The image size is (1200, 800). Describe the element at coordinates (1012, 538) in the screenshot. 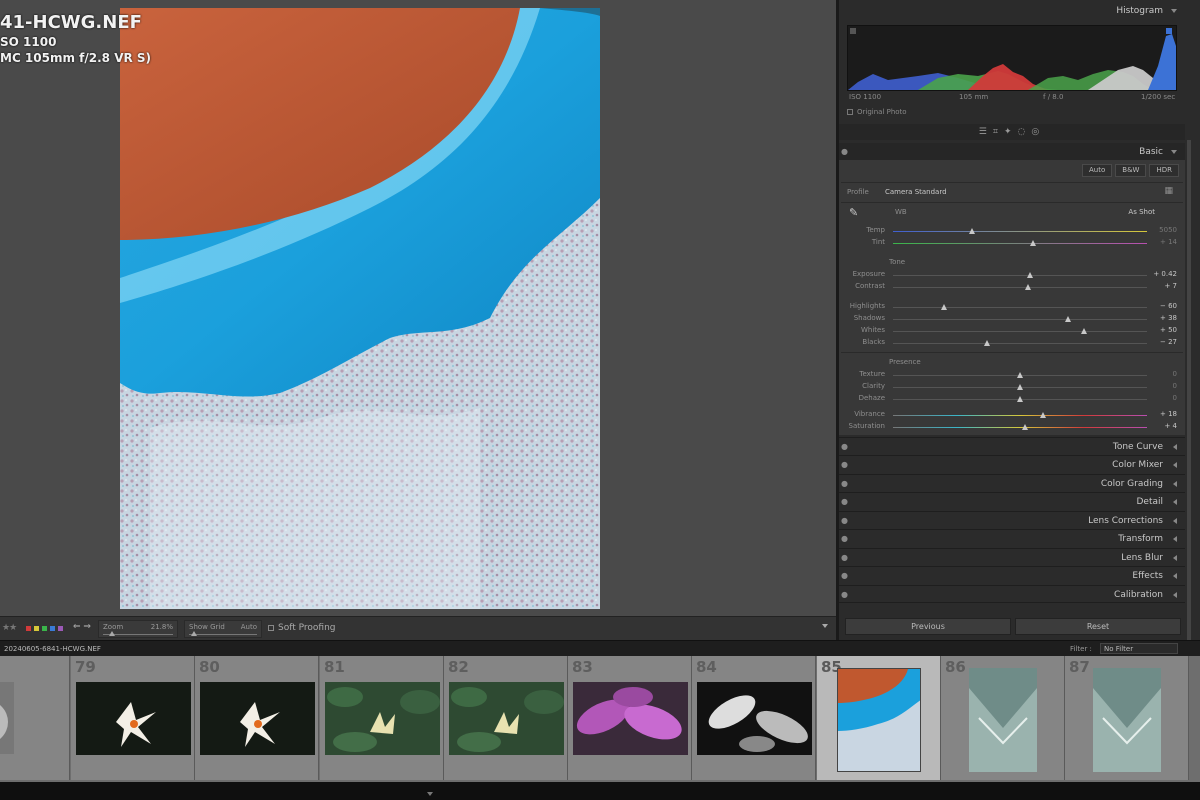

I see `panel-transform: ● Transform` at that location.